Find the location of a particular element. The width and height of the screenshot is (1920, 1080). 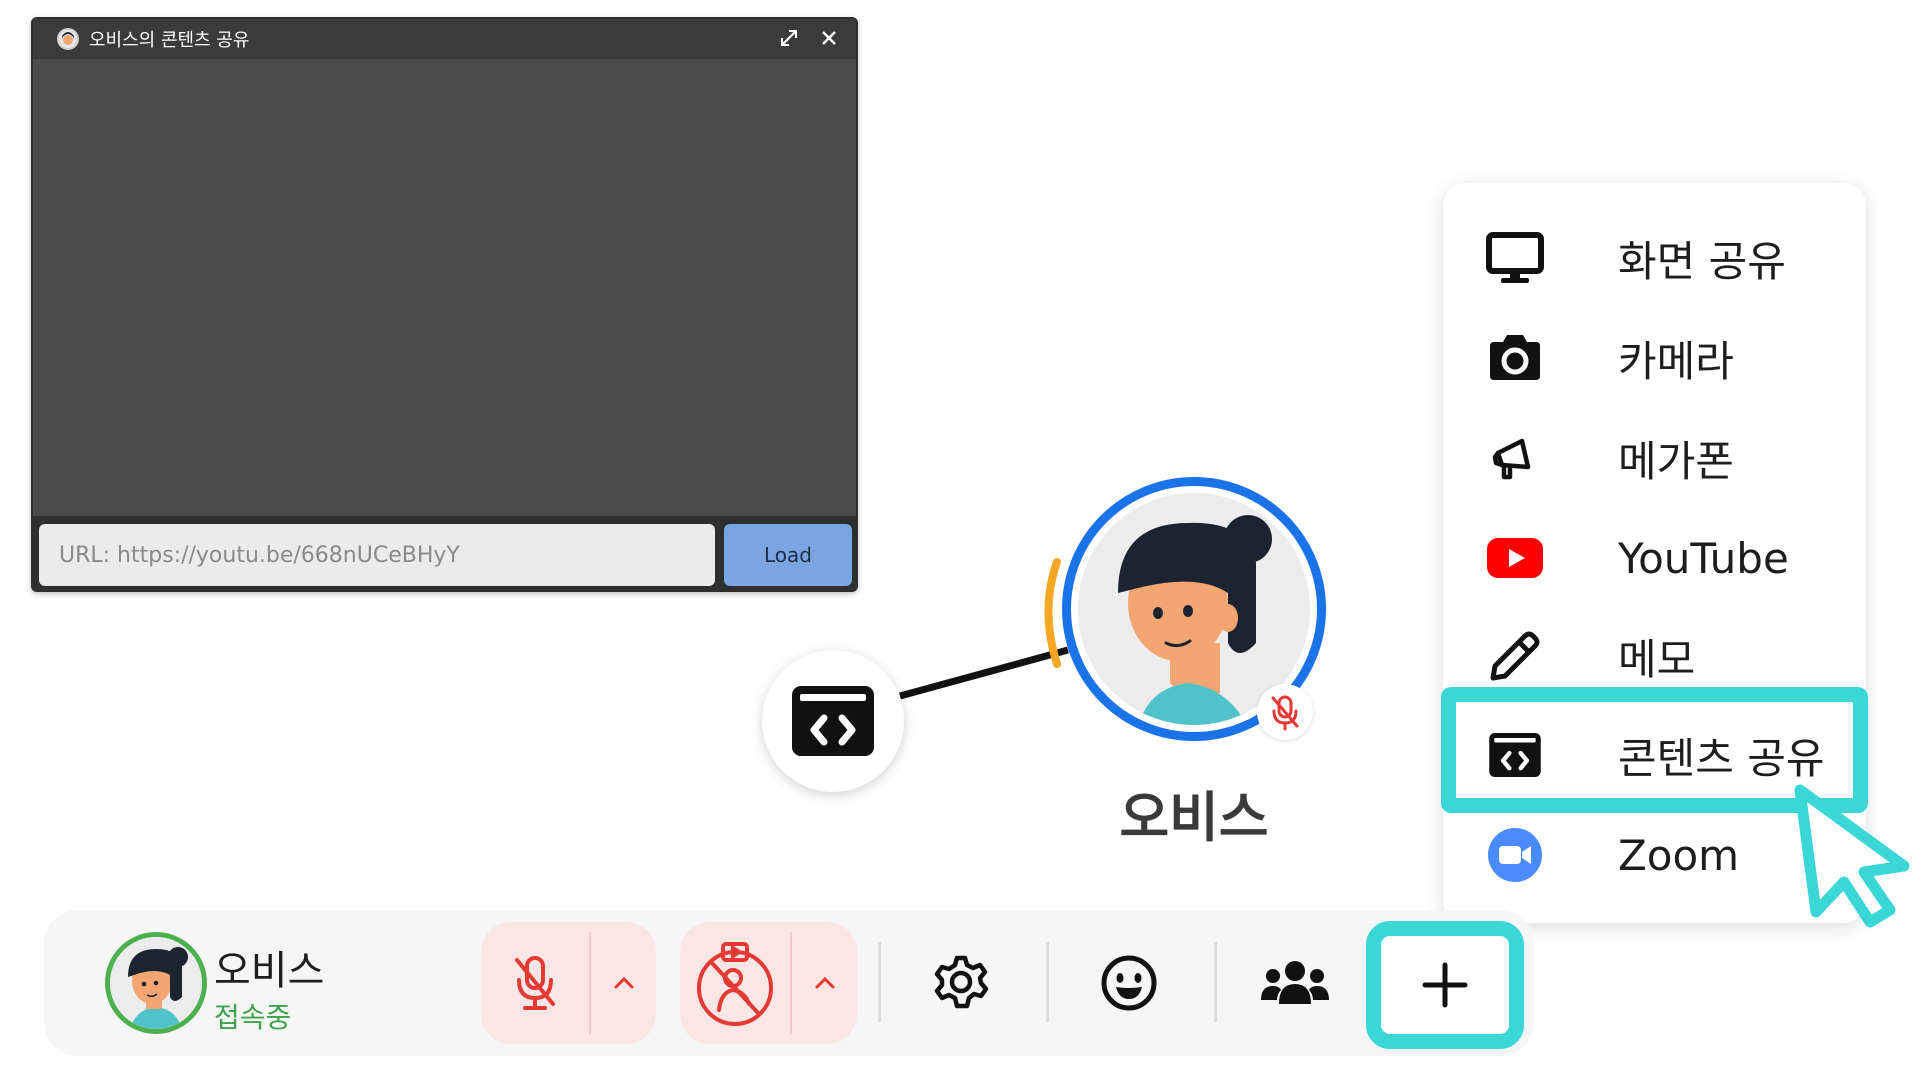

url-input is located at coordinates (377, 555).